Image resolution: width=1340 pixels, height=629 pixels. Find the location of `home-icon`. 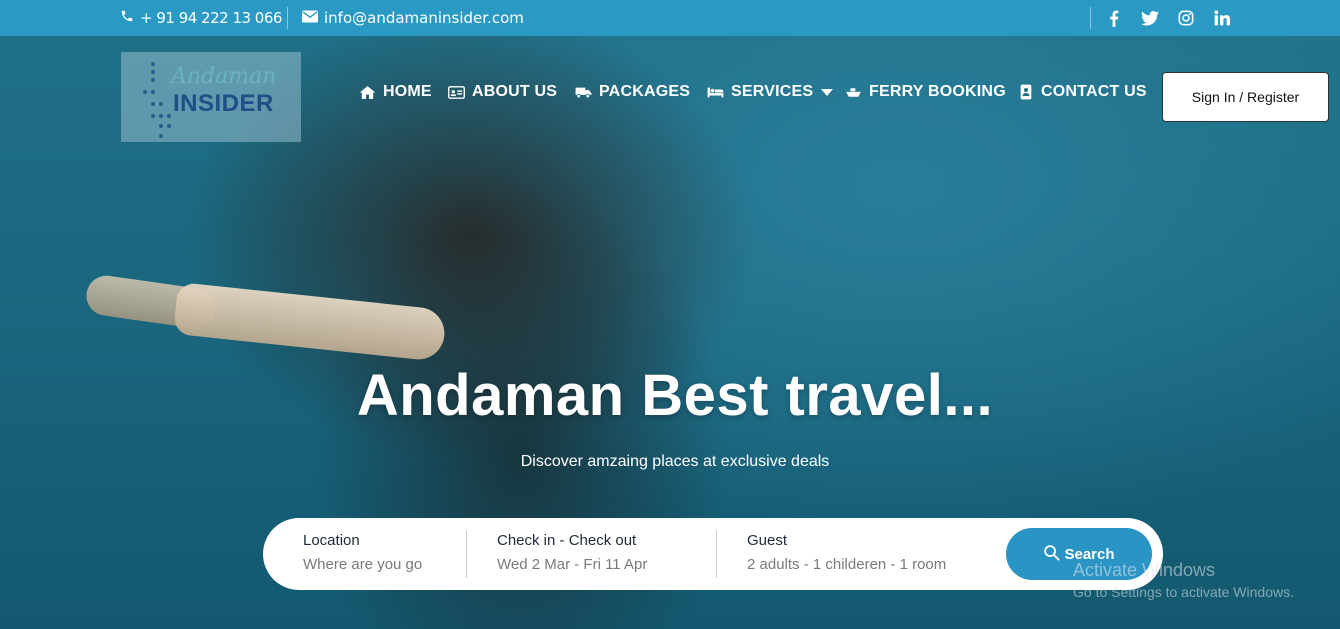

home-icon is located at coordinates (367, 92).